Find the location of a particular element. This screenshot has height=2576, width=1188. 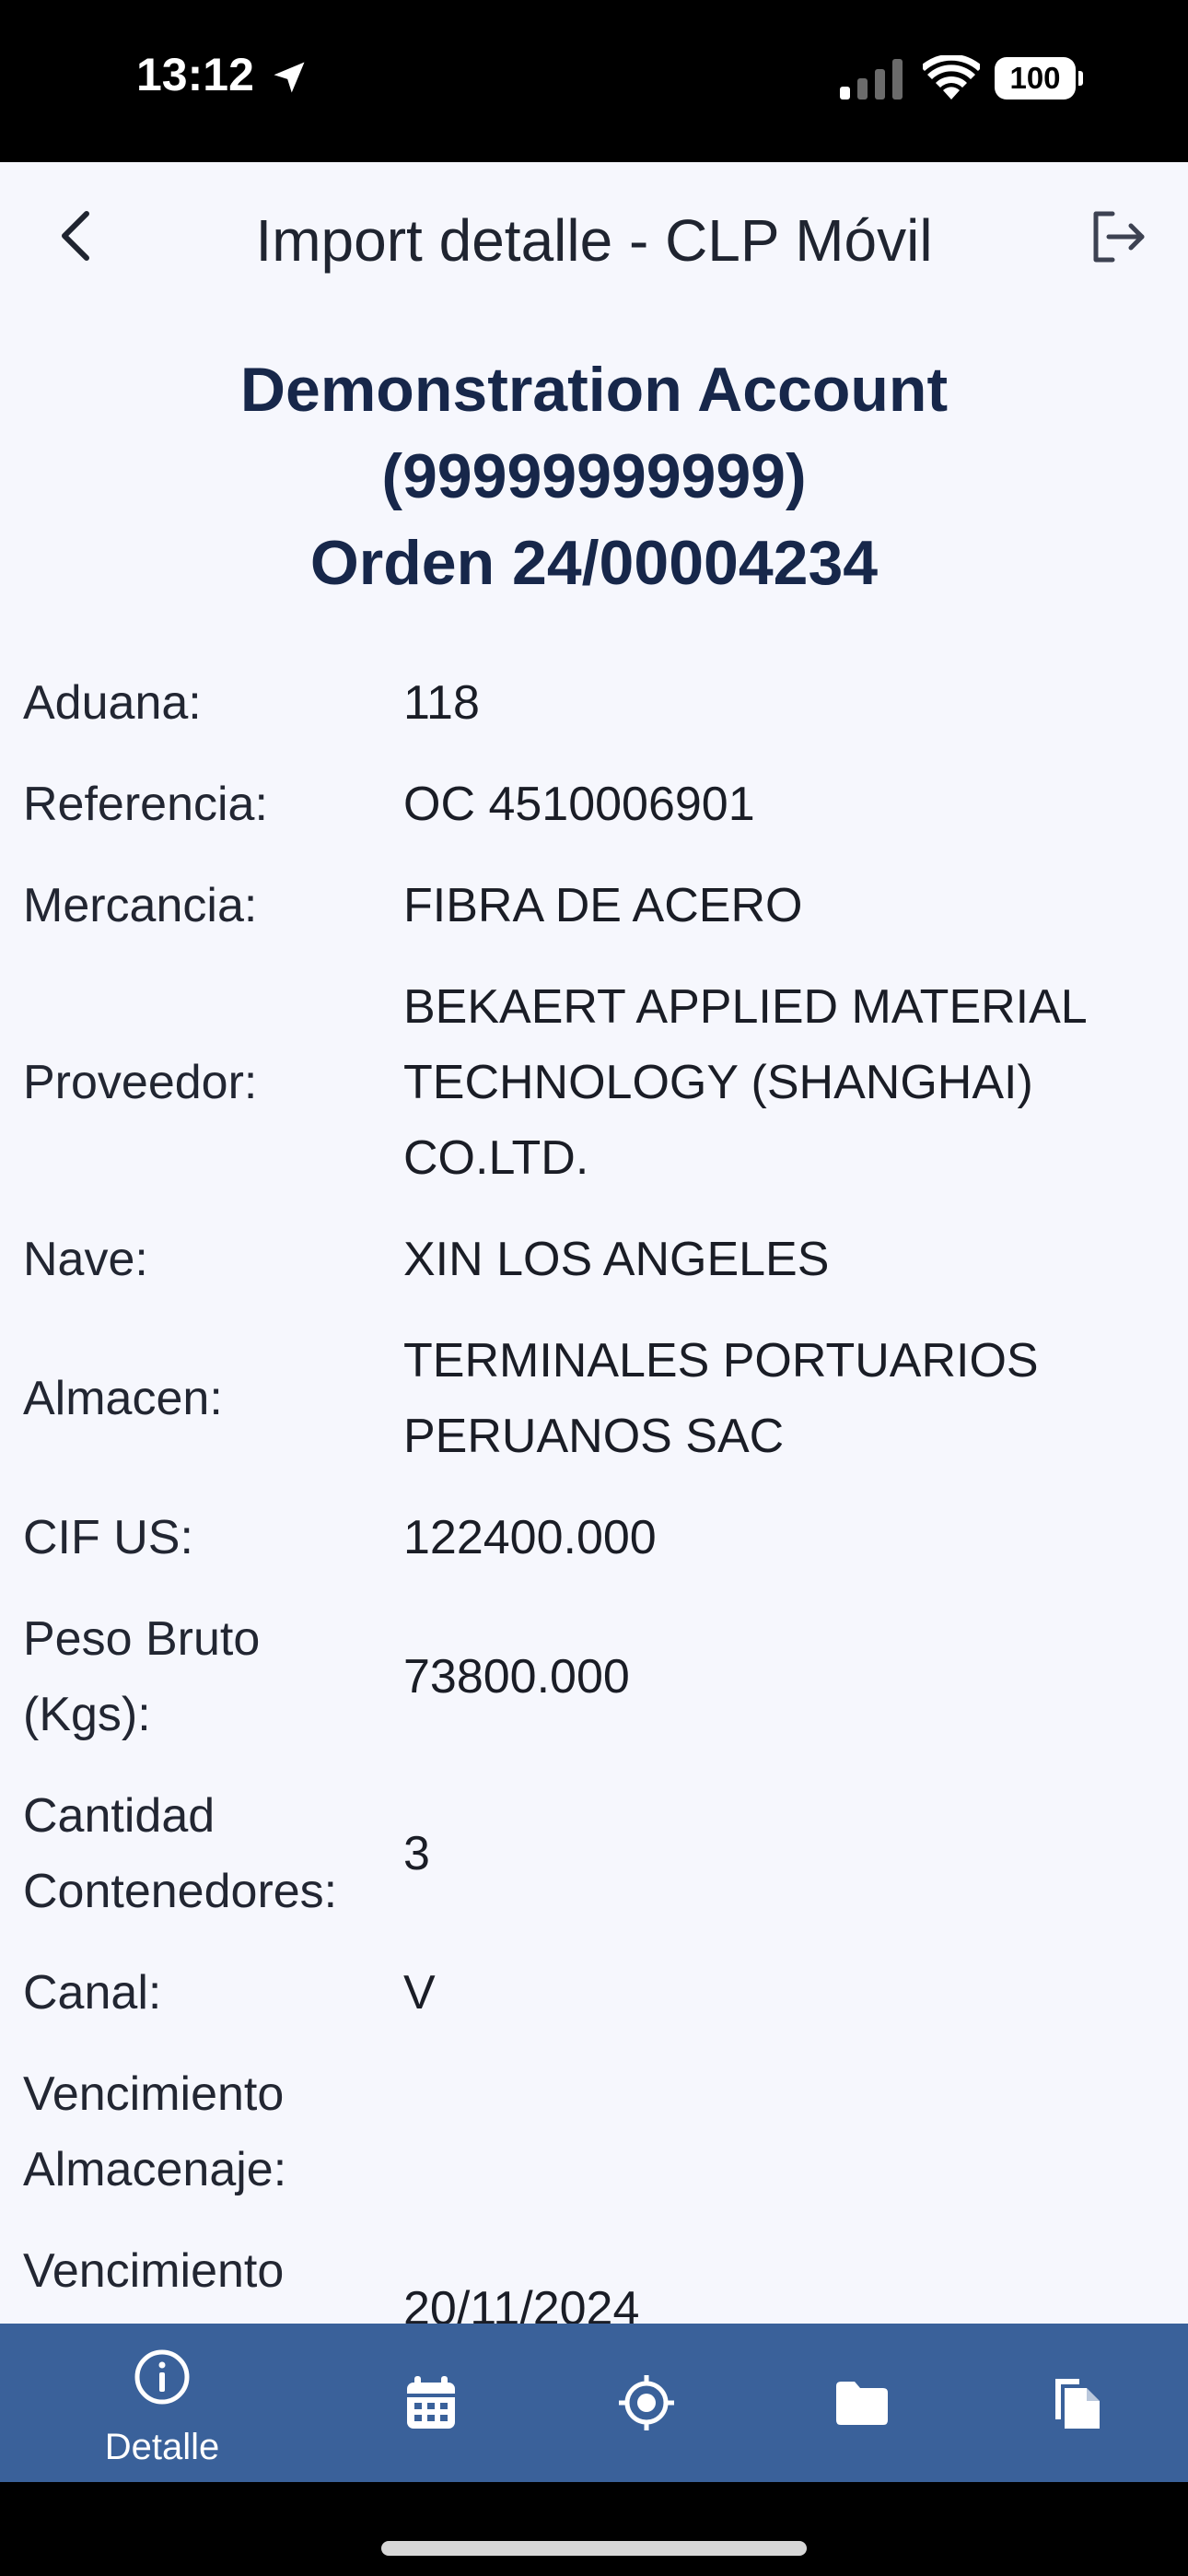

detail-label: Aduana: is located at coordinates (112, 703).